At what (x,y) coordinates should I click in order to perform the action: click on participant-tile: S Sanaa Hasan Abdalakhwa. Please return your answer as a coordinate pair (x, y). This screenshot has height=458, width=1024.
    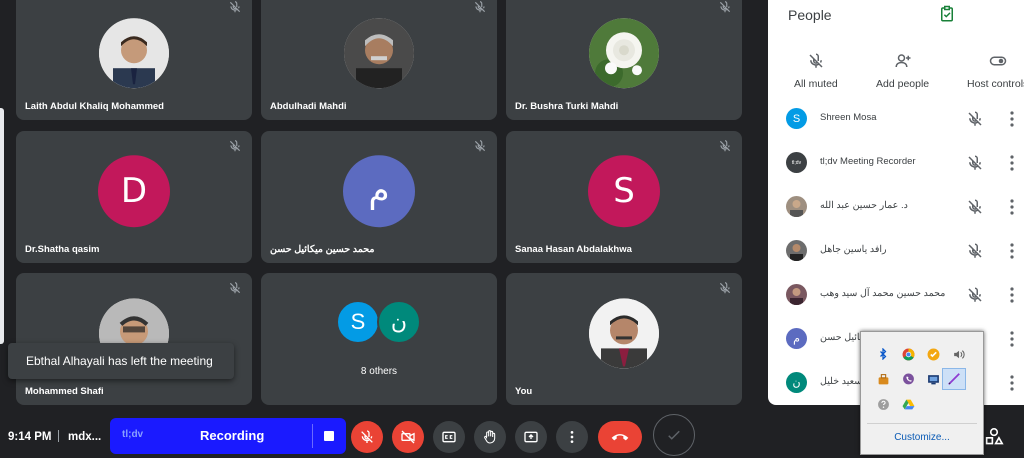
    Looking at the image, I should click on (624, 197).